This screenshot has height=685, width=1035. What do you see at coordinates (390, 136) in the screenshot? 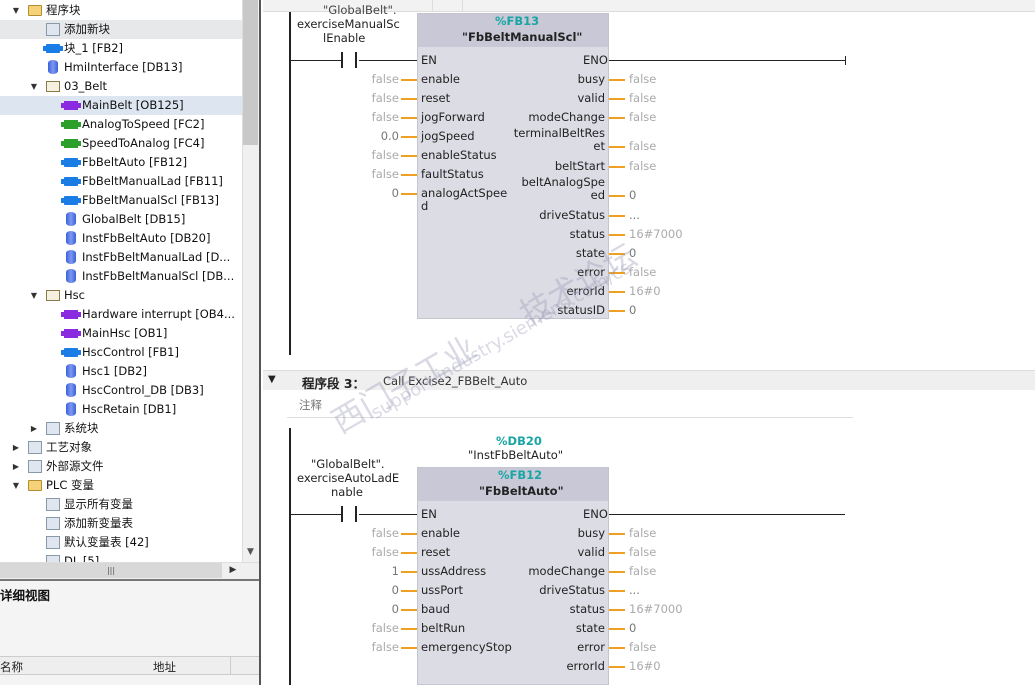
I see `input-actual-value: 0.0` at bounding box center [390, 136].